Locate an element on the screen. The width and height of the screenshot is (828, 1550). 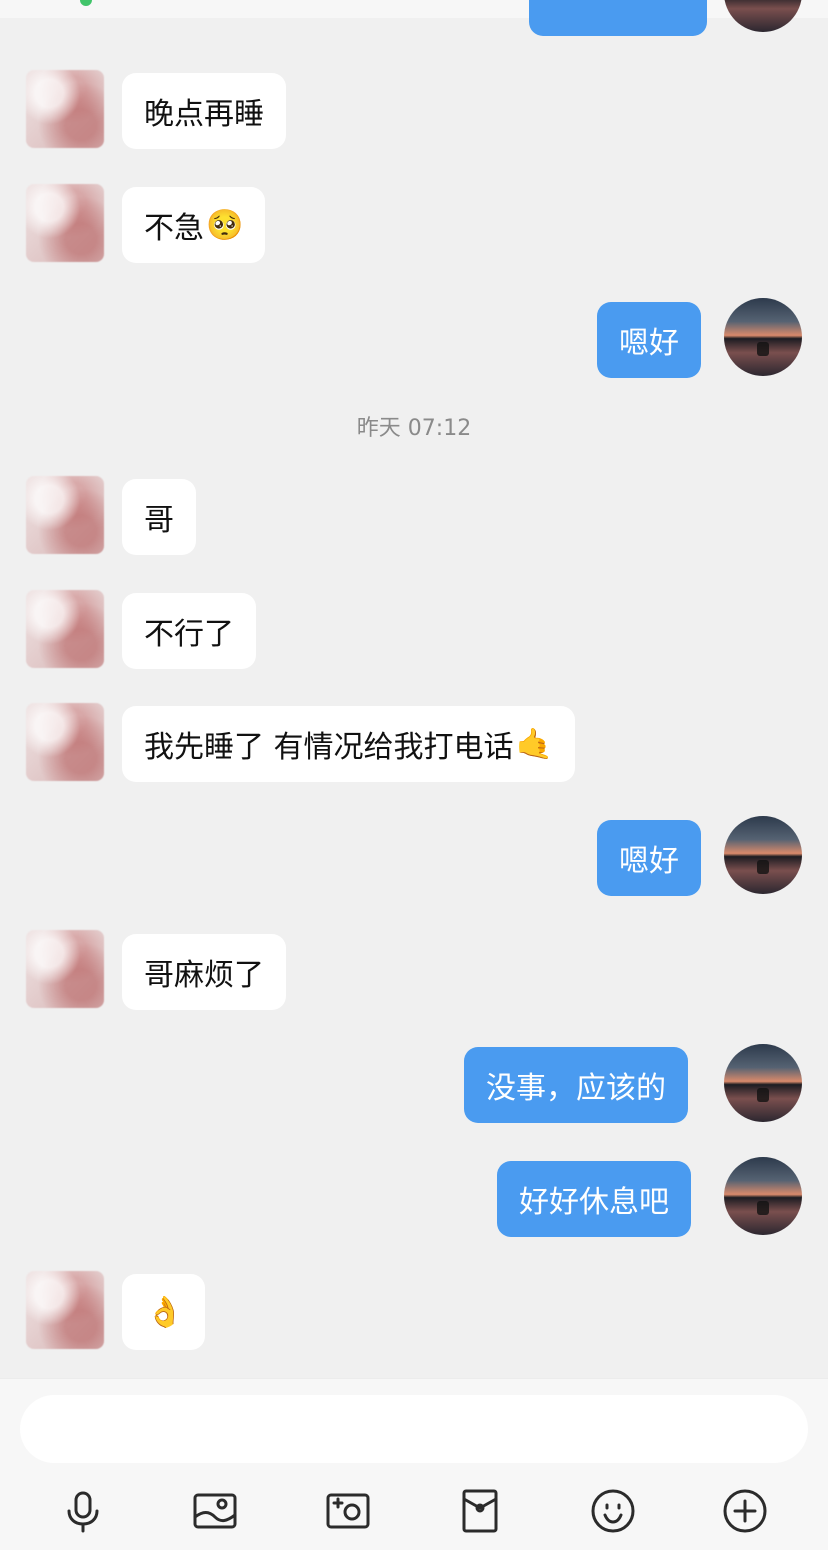
incoming-message: 👌 is located at coordinates (164, 1312).